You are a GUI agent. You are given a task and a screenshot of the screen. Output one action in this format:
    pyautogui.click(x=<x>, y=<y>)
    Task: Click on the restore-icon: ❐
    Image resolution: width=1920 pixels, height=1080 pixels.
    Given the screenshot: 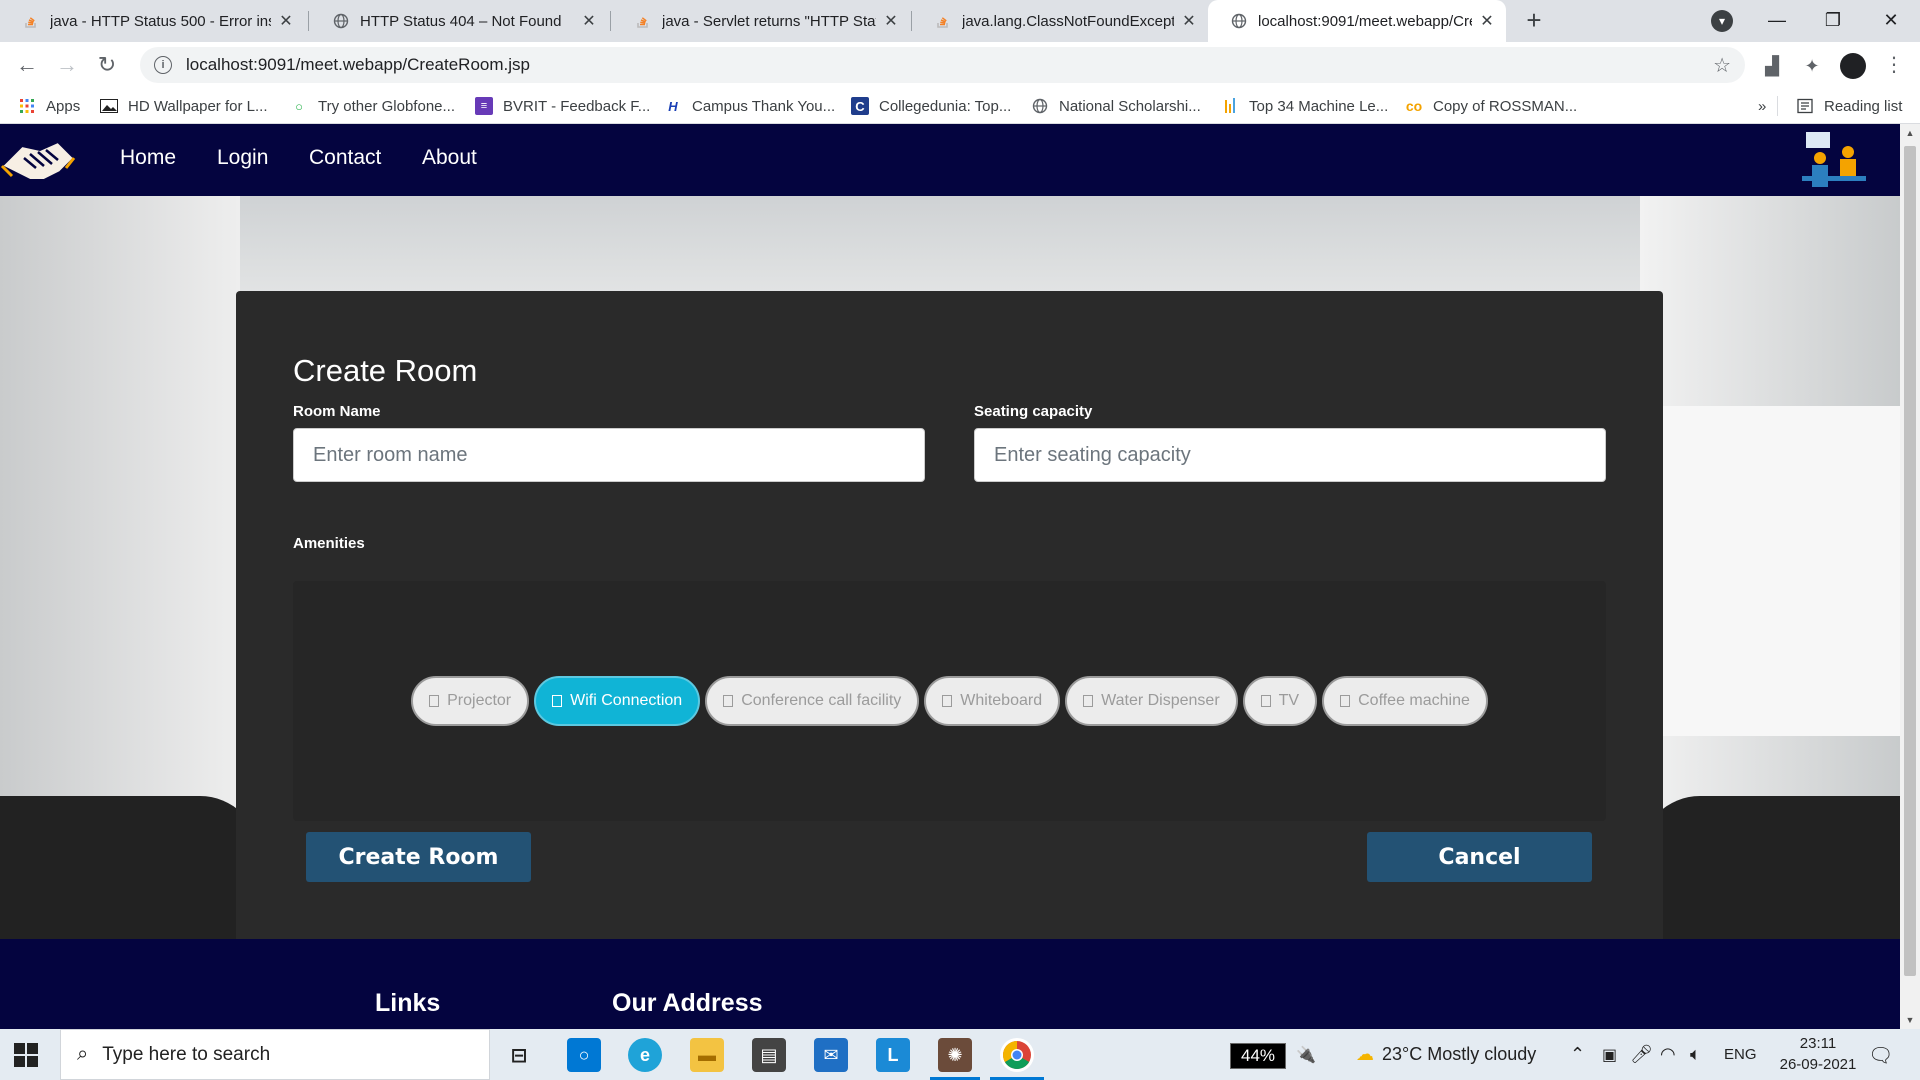 What is the action you would take?
    pyautogui.click(x=1833, y=20)
    